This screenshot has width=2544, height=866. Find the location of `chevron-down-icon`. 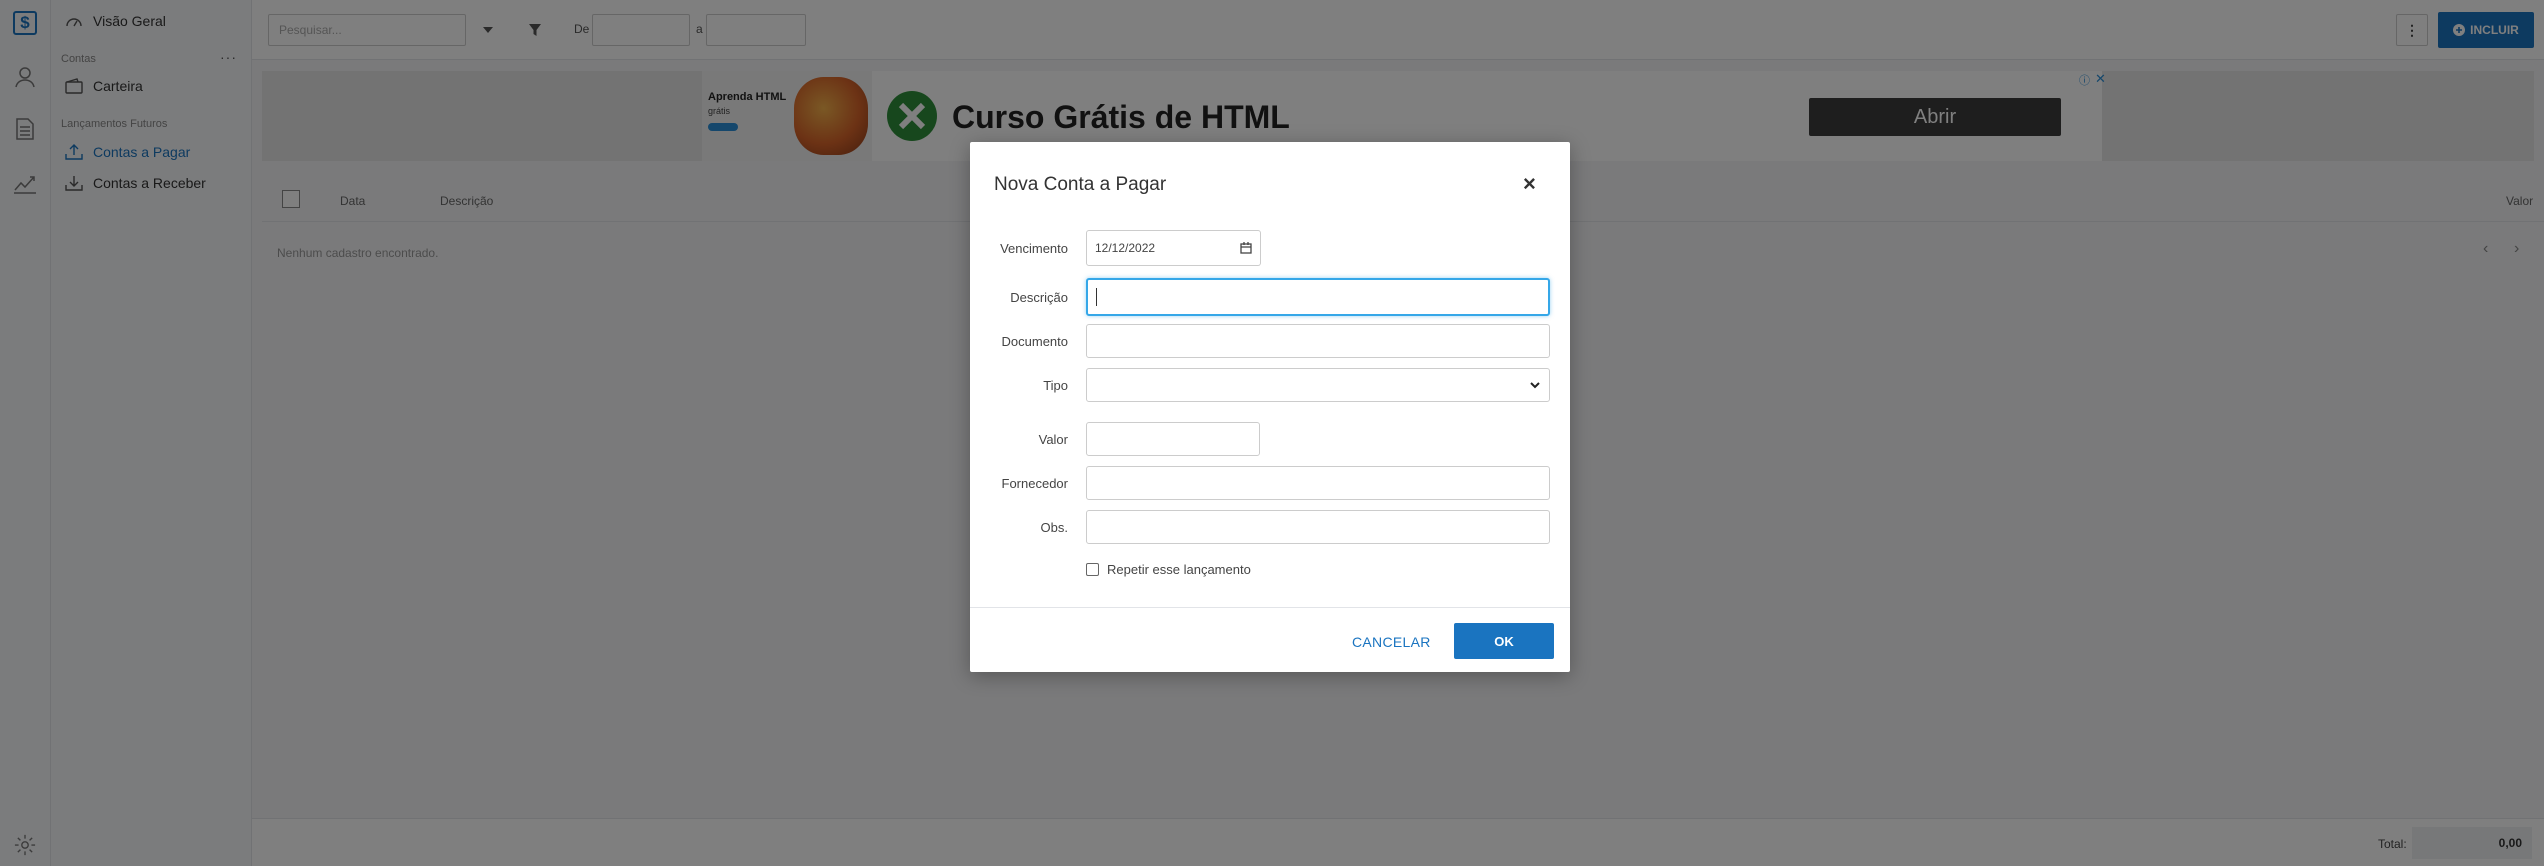

chevron-down-icon is located at coordinates (1535, 385).